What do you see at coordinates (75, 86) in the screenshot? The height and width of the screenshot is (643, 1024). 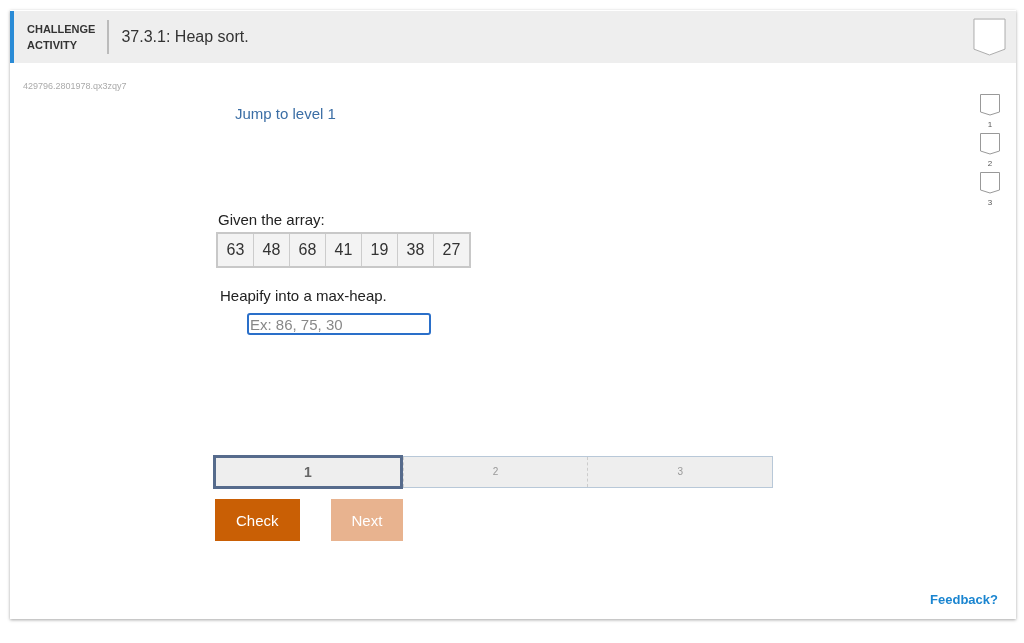 I see `activity-id: 429796.2801978.qx3zqy7` at bounding box center [75, 86].